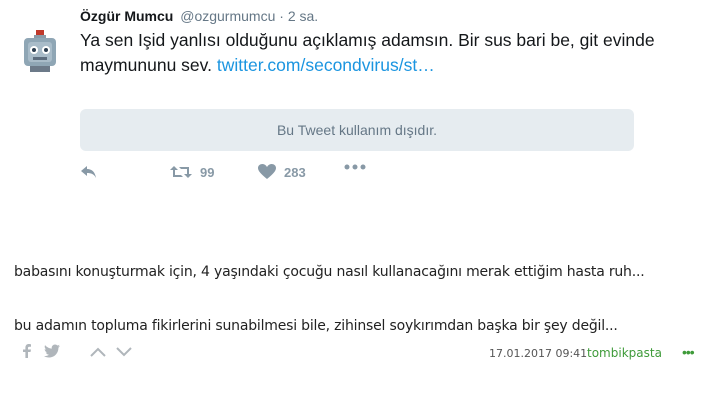  Describe the element at coordinates (98, 352) in the screenshot. I see `upvote-icon` at that location.